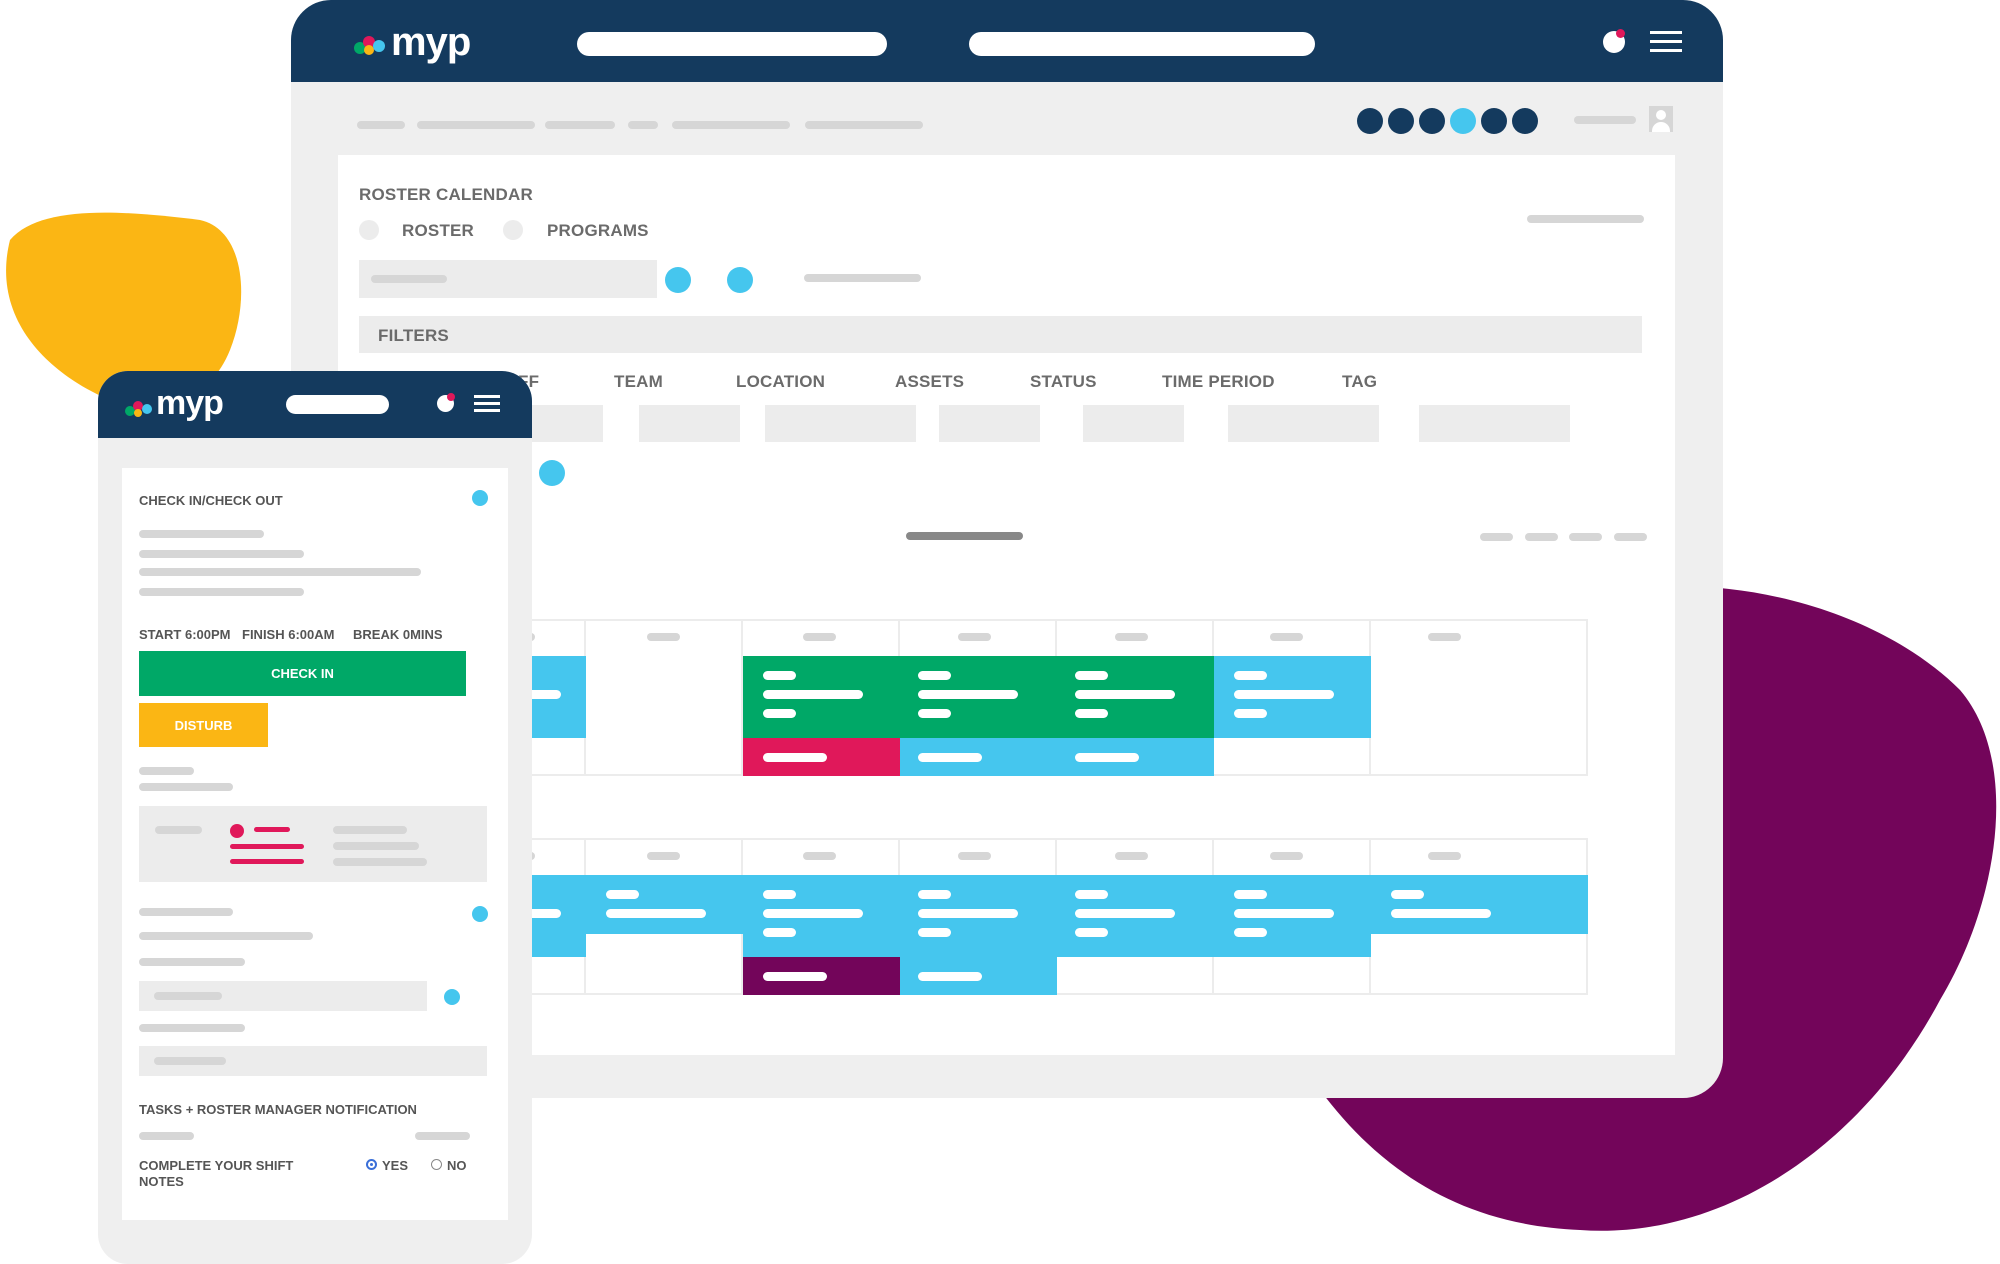  What do you see at coordinates (1303, 423) in the screenshot?
I see `filter-time-period-select` at bounding box center [1303, 423].